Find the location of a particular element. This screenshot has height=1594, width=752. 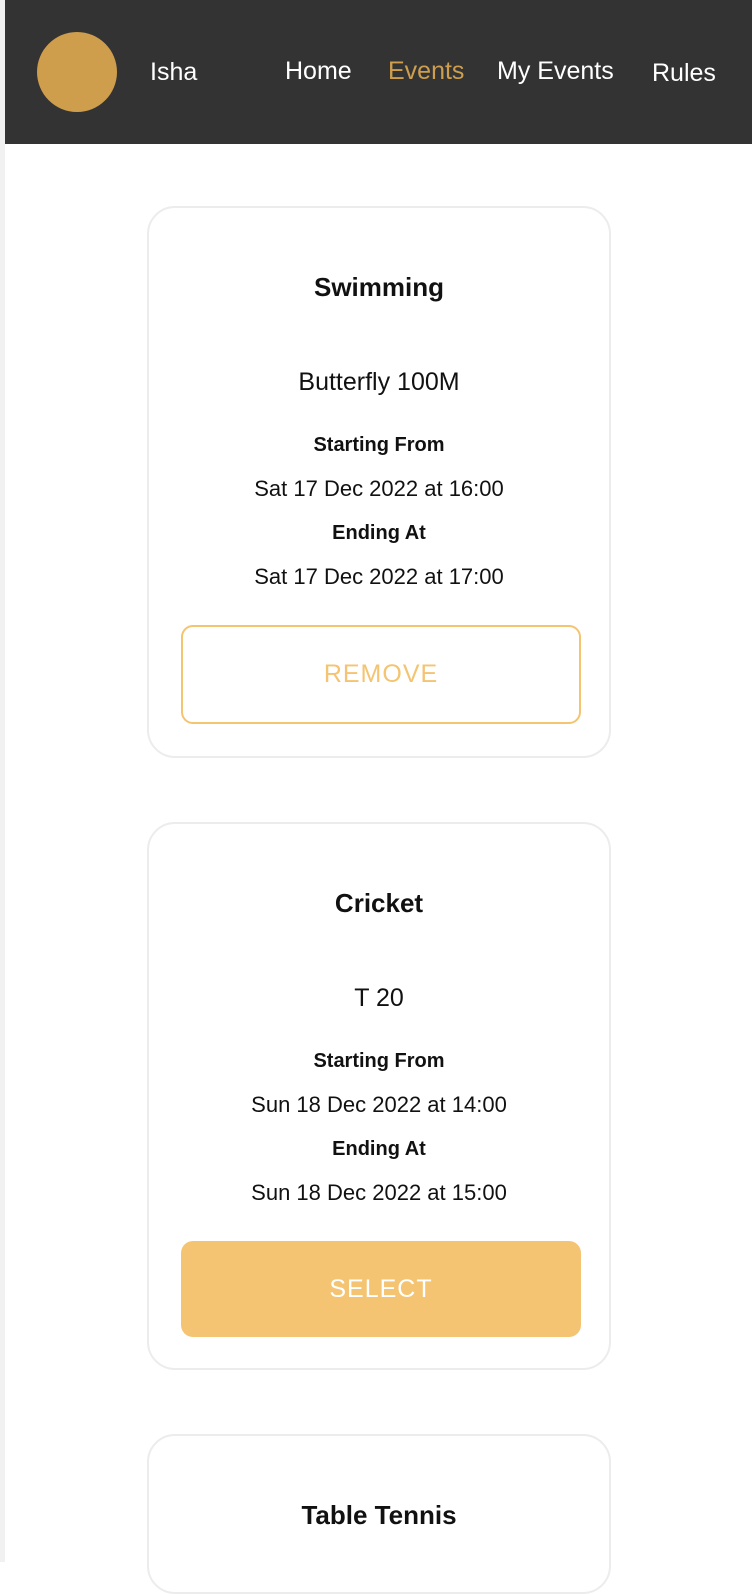

event-title: Table Tennis is located at coordinates (379, 1515).